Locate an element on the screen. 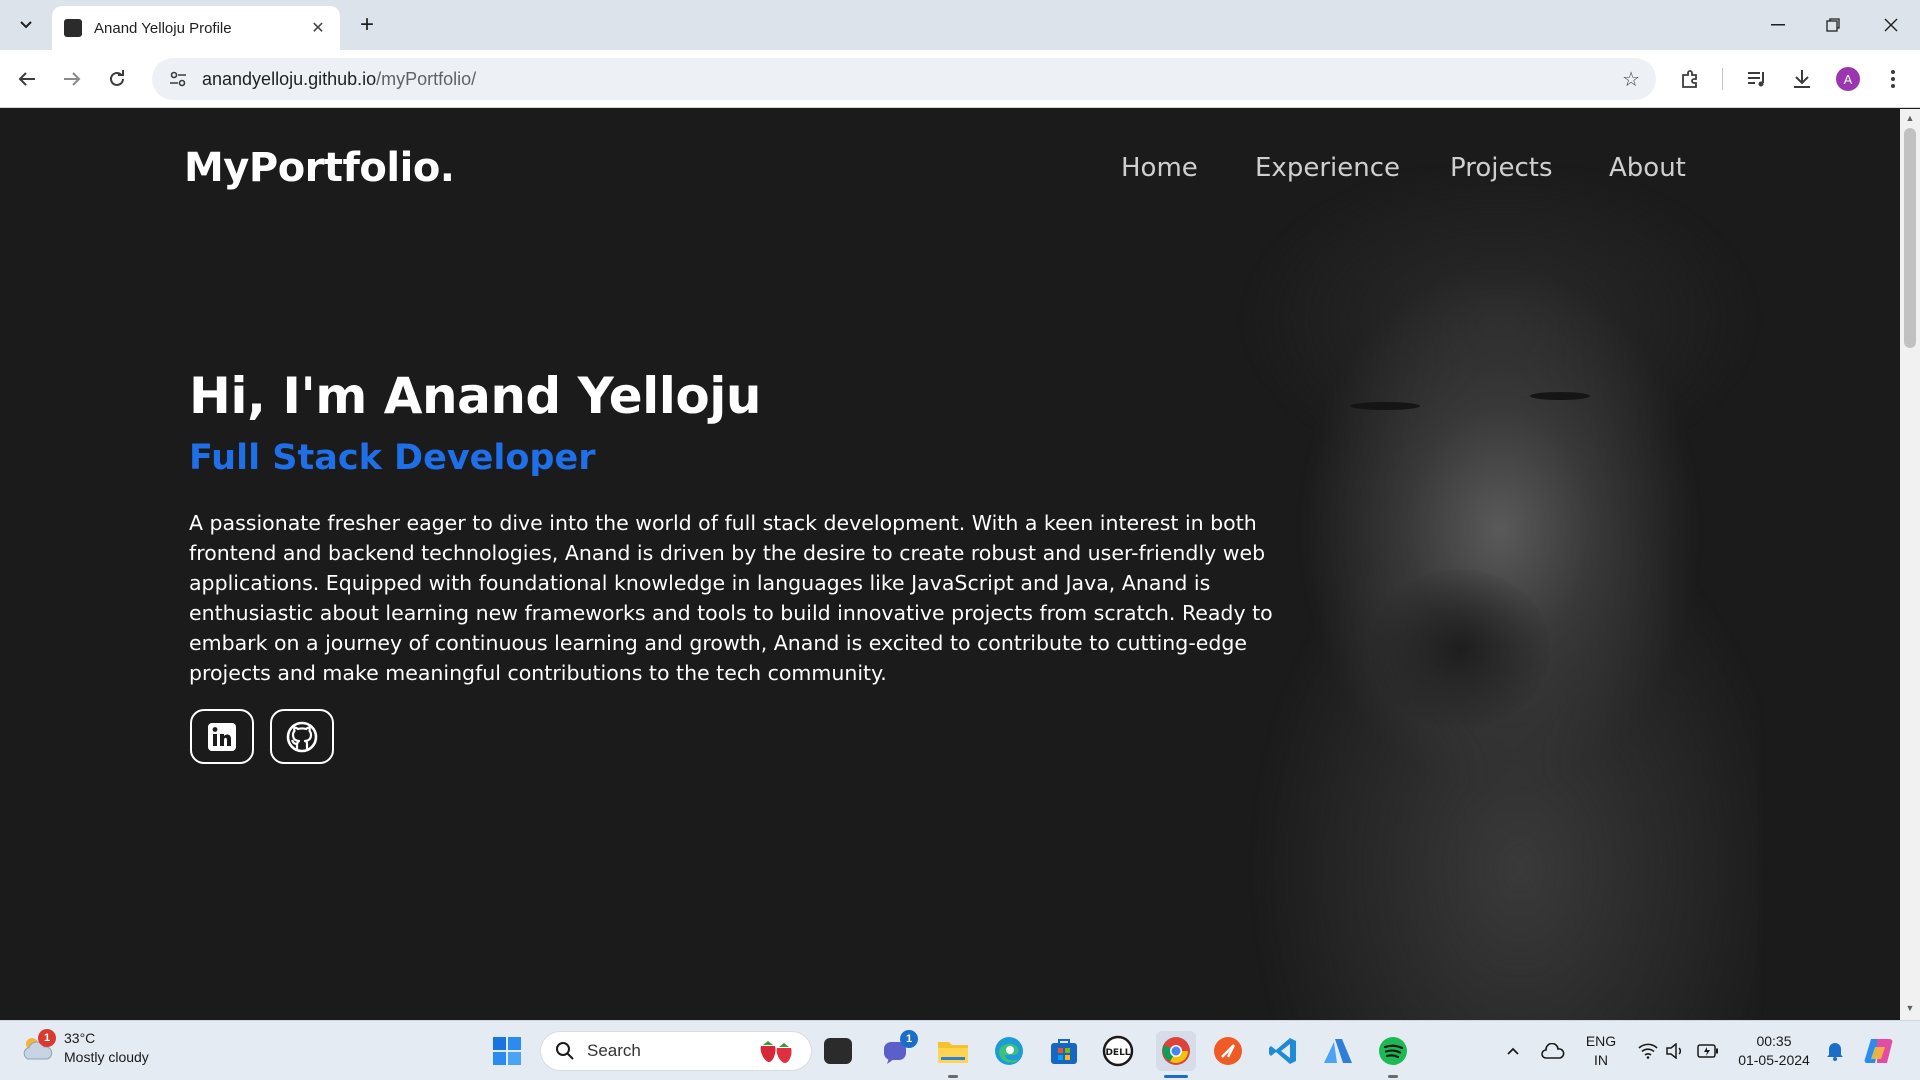  microsoft-store-icon is located at coordinates (1064, 1051).